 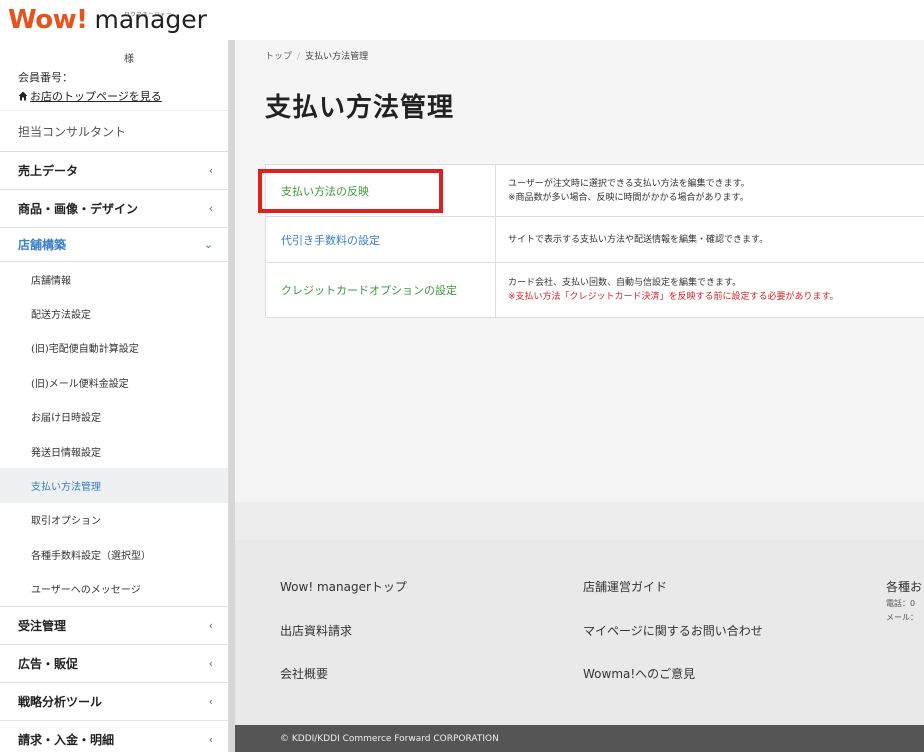 What do you see at coordinates (114, 279) in the screenshot?
I see `submenu-store-info: 店舗情報` at bounding box center [114, 279].